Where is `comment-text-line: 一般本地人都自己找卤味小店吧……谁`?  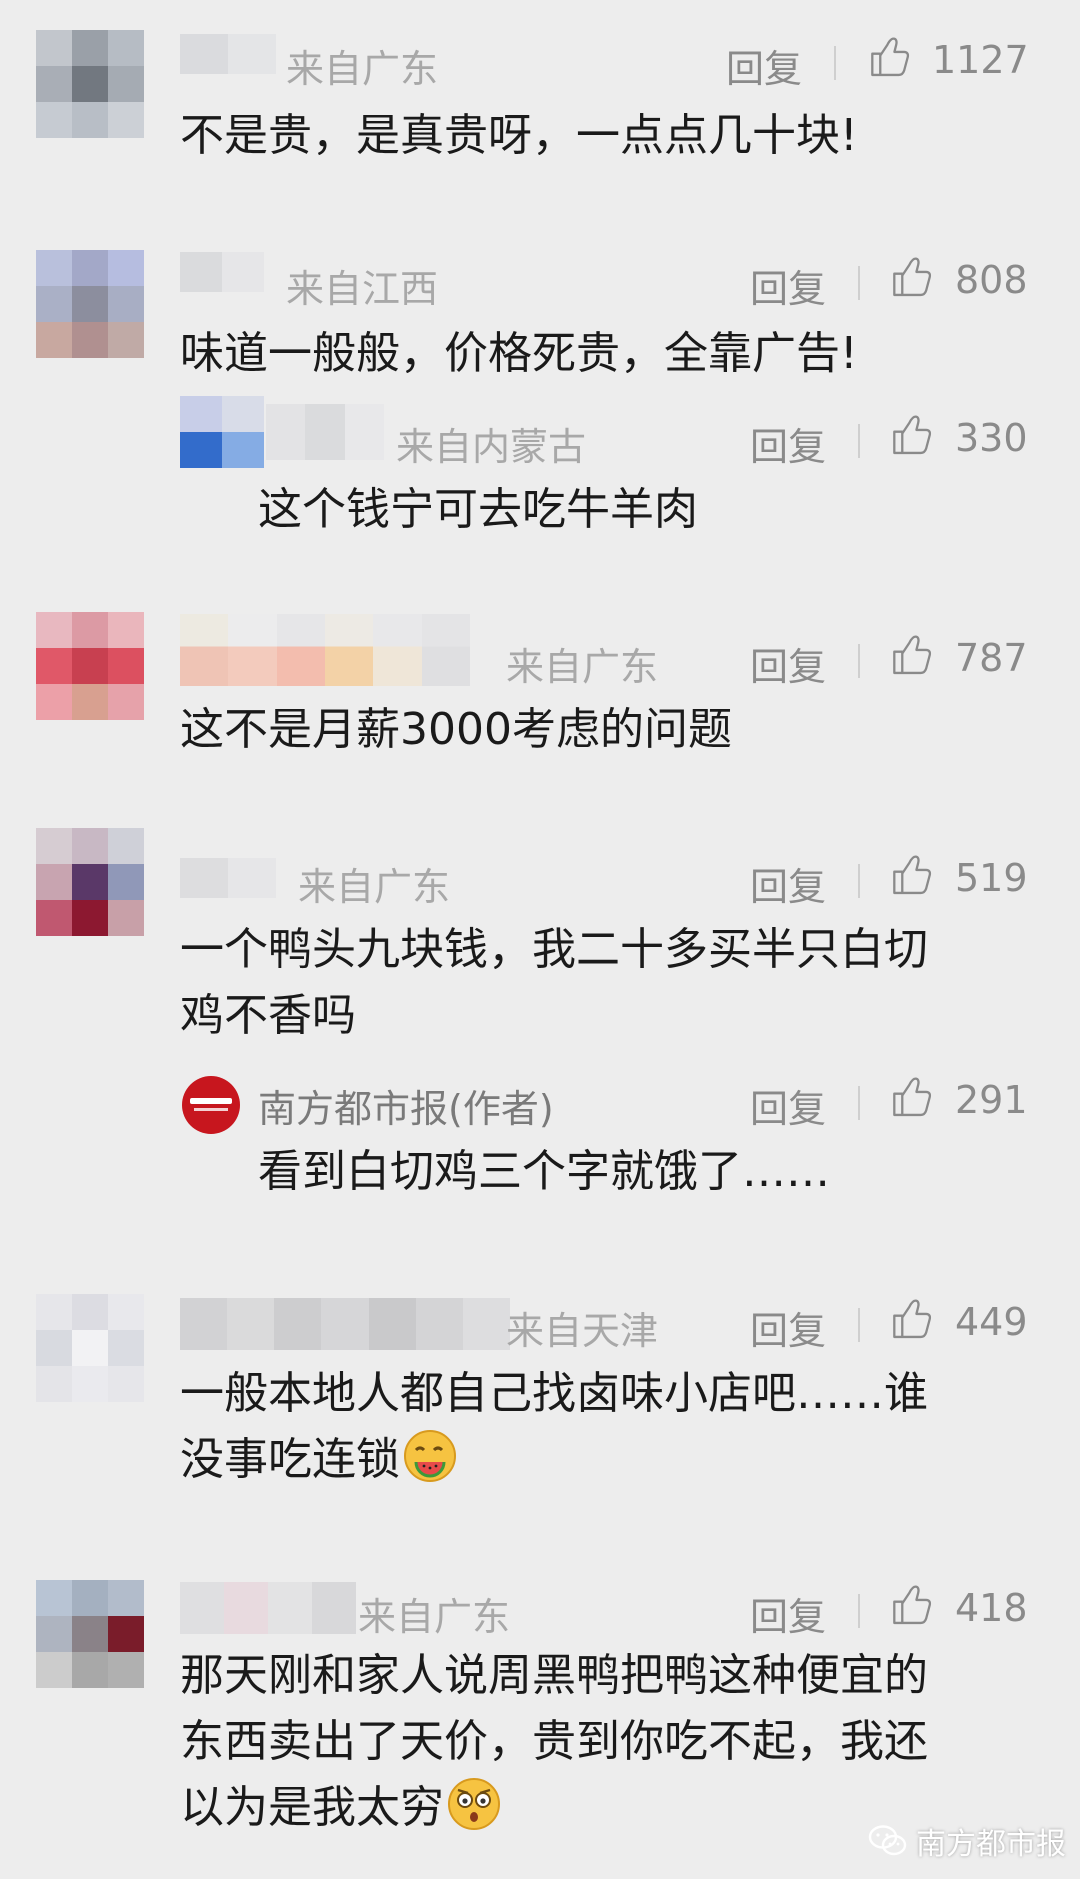 comment-text-line: 一般本地人都自己找卤味小店吧……谁 is located at coordinates (554, 1393).